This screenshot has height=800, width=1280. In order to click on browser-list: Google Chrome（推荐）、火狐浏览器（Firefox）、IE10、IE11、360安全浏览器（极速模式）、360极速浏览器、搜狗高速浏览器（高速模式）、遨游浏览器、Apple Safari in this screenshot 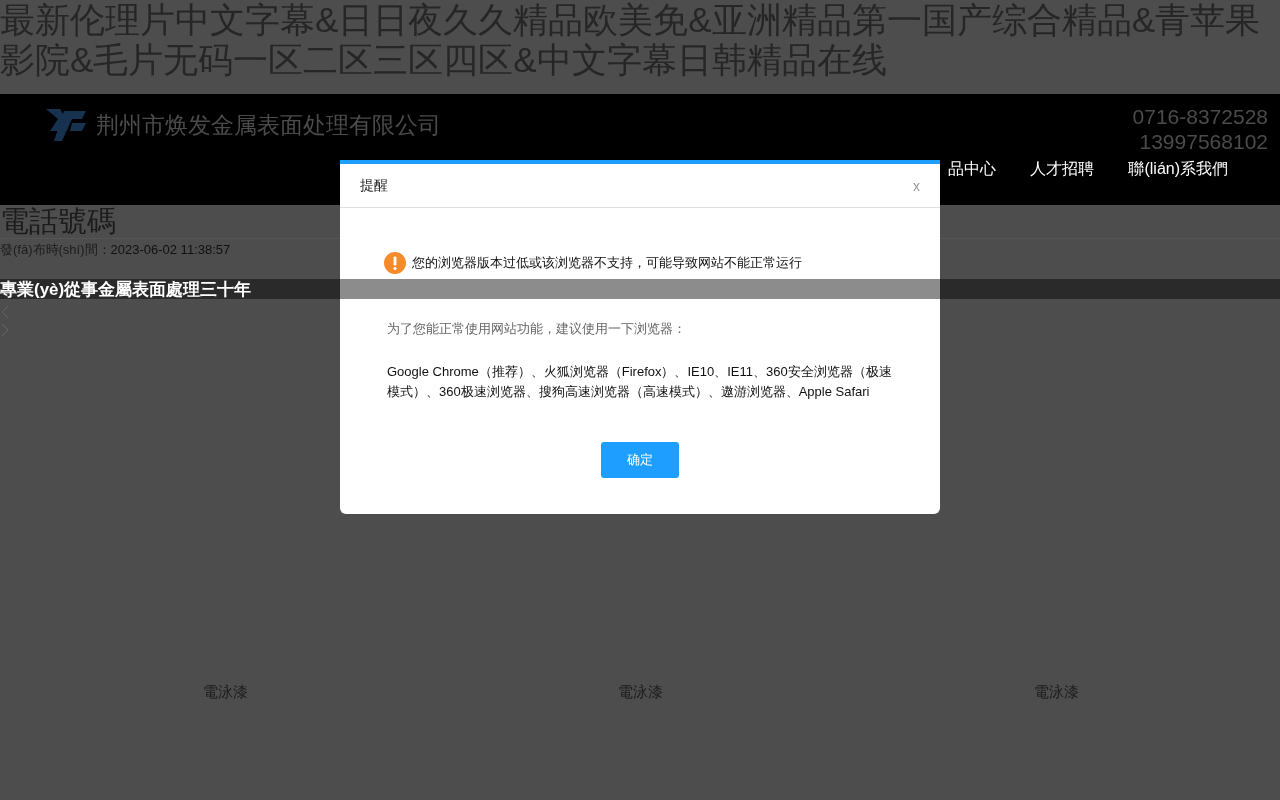, I will do `click(642, 382)`.